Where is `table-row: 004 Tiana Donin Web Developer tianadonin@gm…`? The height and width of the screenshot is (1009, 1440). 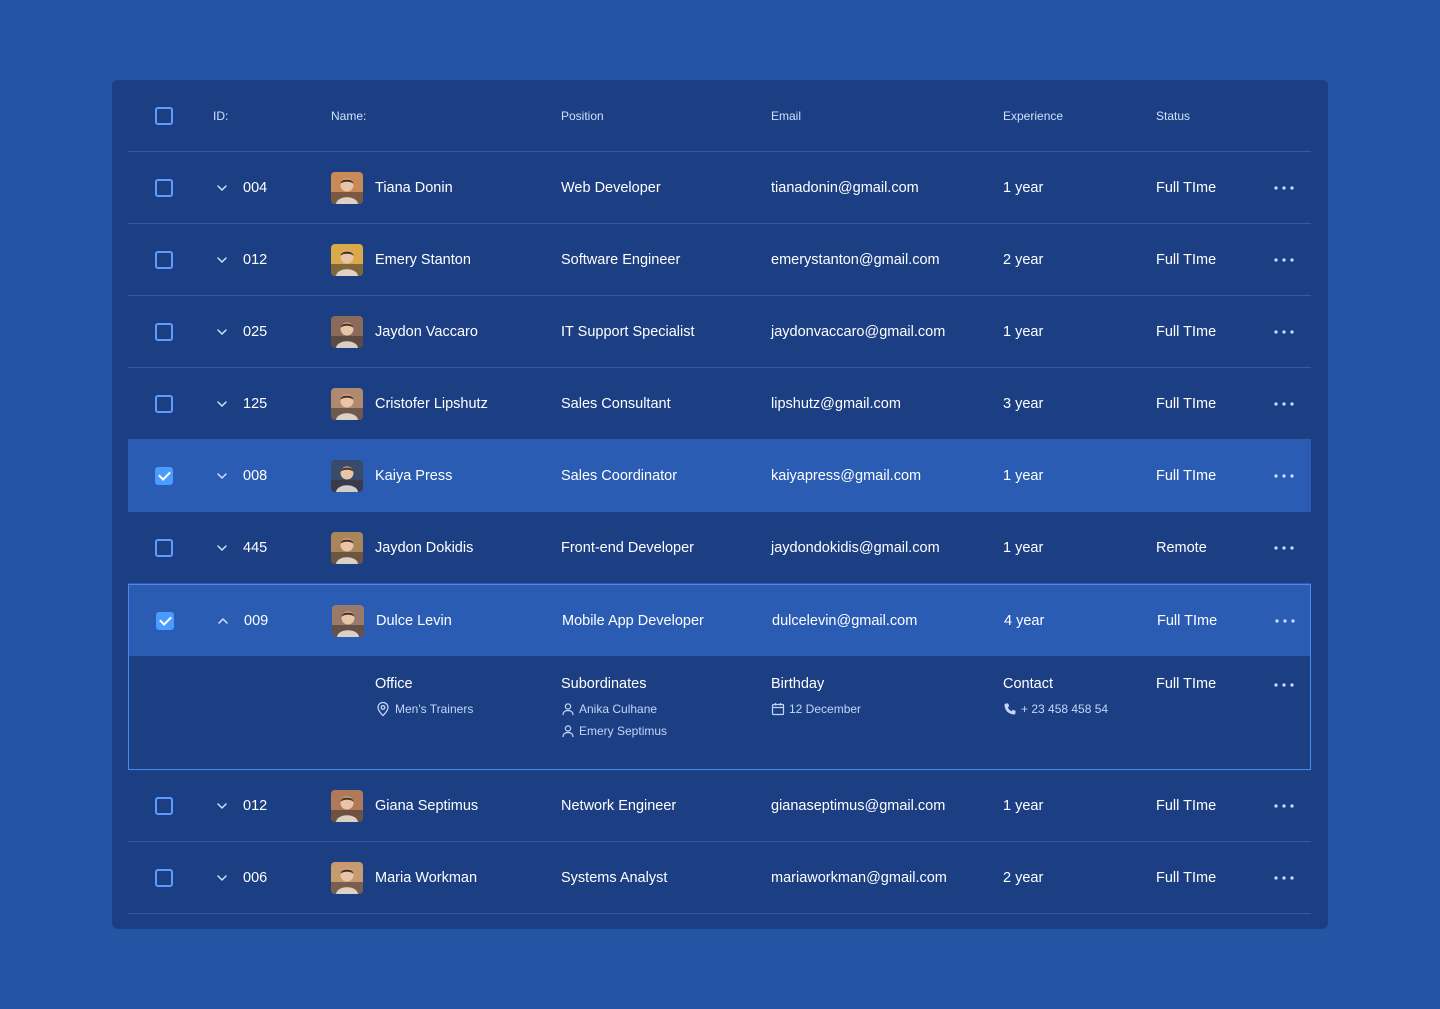 table-row: 004 Tiana Donin Web Developer tianadonin@gm… is located at coordinates (719, 188).